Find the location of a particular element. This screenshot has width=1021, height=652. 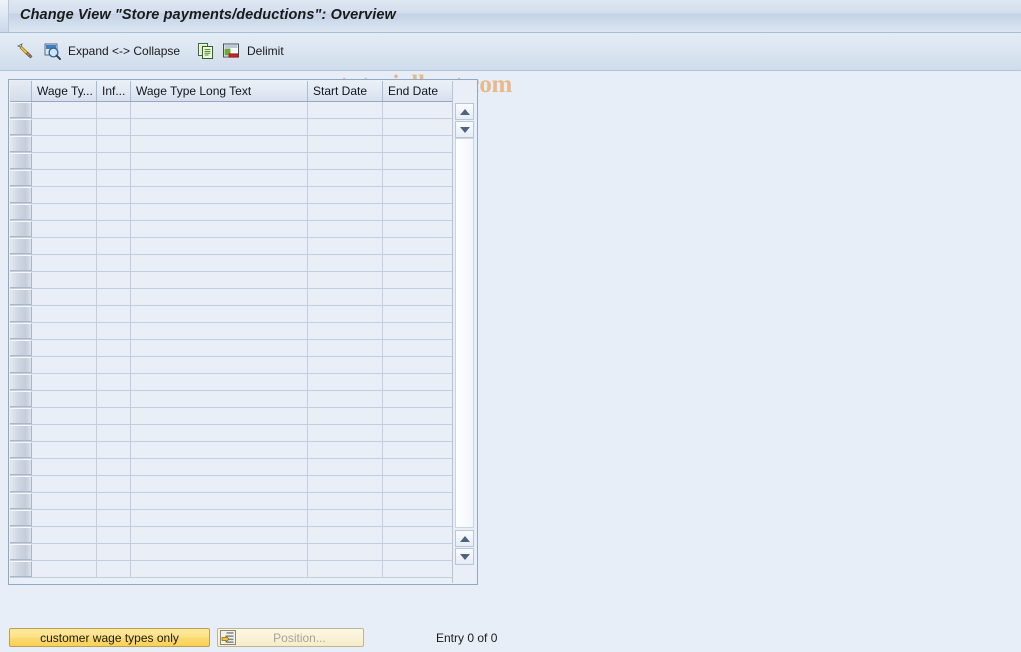

copy-as-icon is located at coordinates (206, 51).